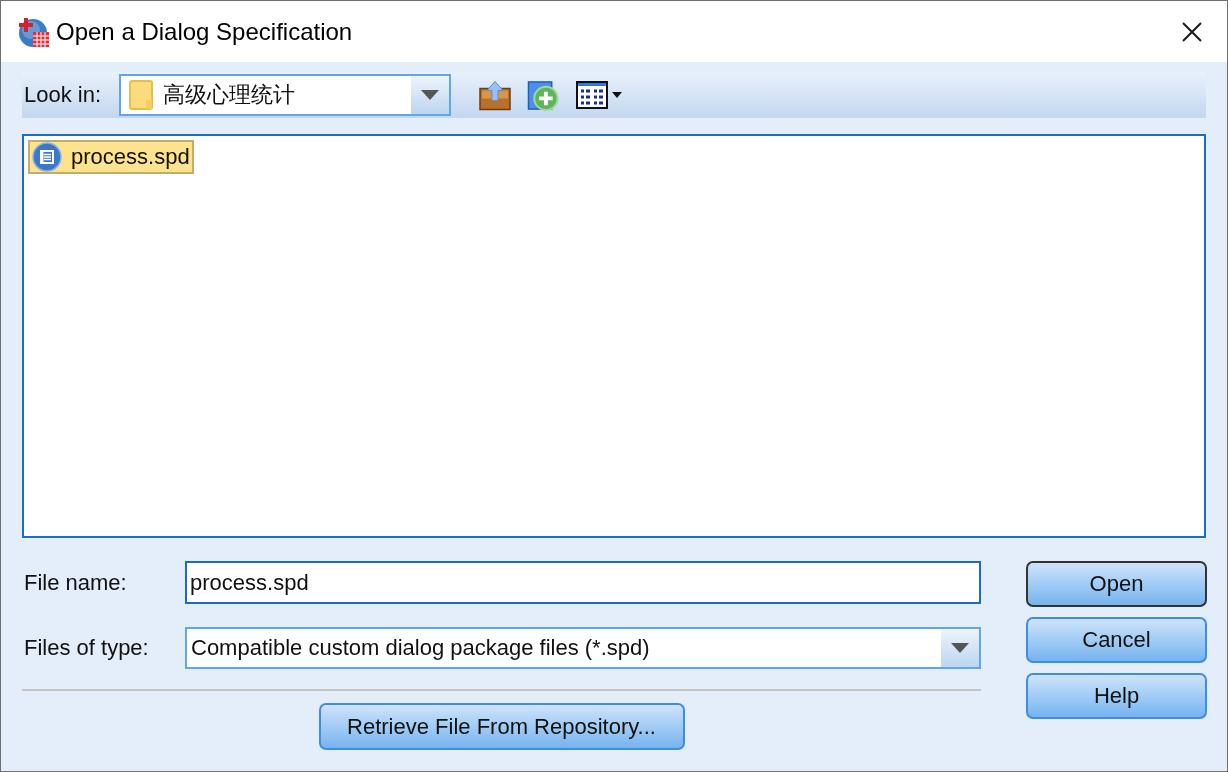 The width and height of the screenshot is (1228, 772). Describe the element at coordinates (583, 582) in the screenshot. I see `file-name-field: process.spd` at that location.